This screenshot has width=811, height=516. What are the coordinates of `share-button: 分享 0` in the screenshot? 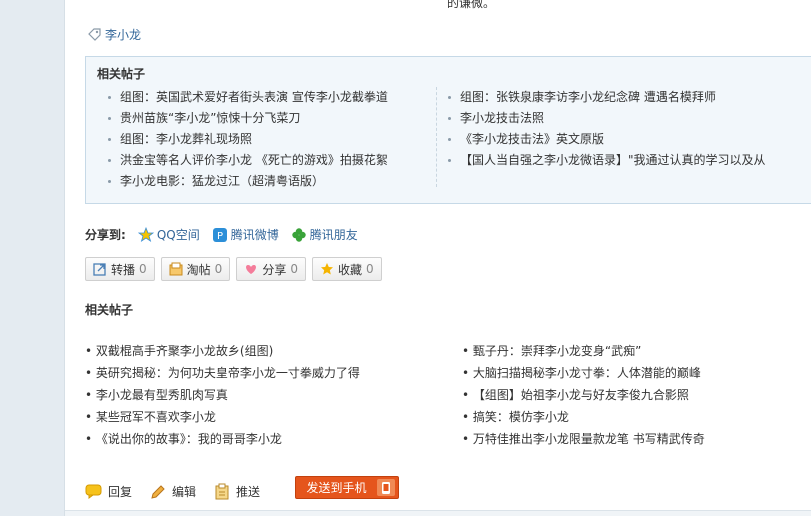 It's located at (271, 269).